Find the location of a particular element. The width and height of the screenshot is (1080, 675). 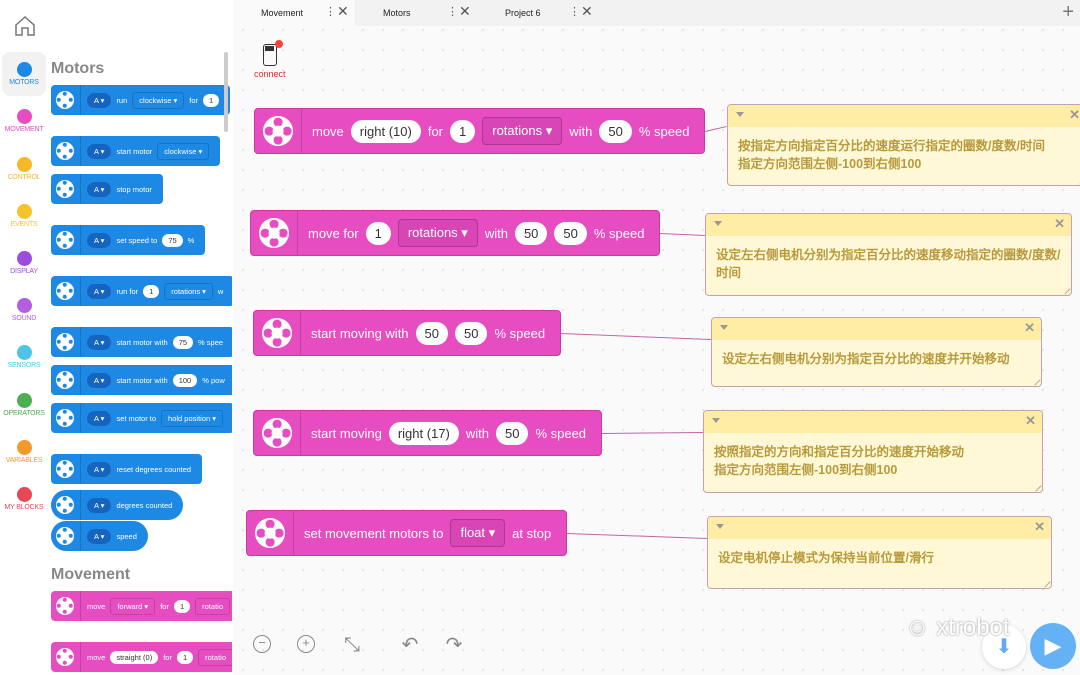

add-tab-button: + is located at coordinates (1068, 12).